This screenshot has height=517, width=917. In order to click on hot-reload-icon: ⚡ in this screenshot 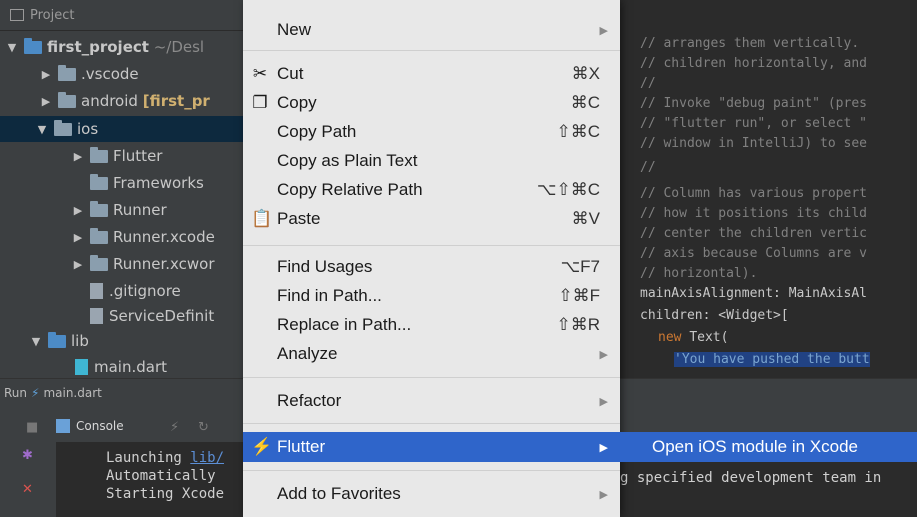, I will do `click(174, 427)`.